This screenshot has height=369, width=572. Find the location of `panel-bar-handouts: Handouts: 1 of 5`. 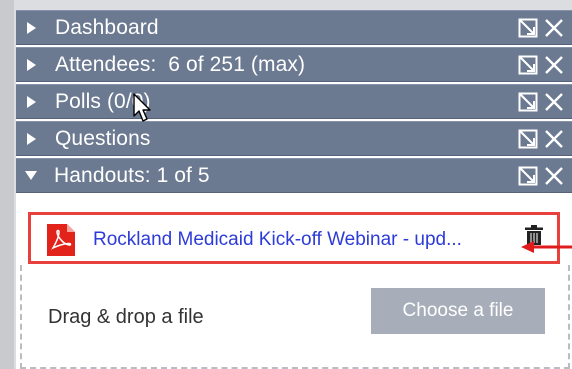

panel-bar-handouts: Handouts: 1 of 5 is located at coordinates (294, 175).